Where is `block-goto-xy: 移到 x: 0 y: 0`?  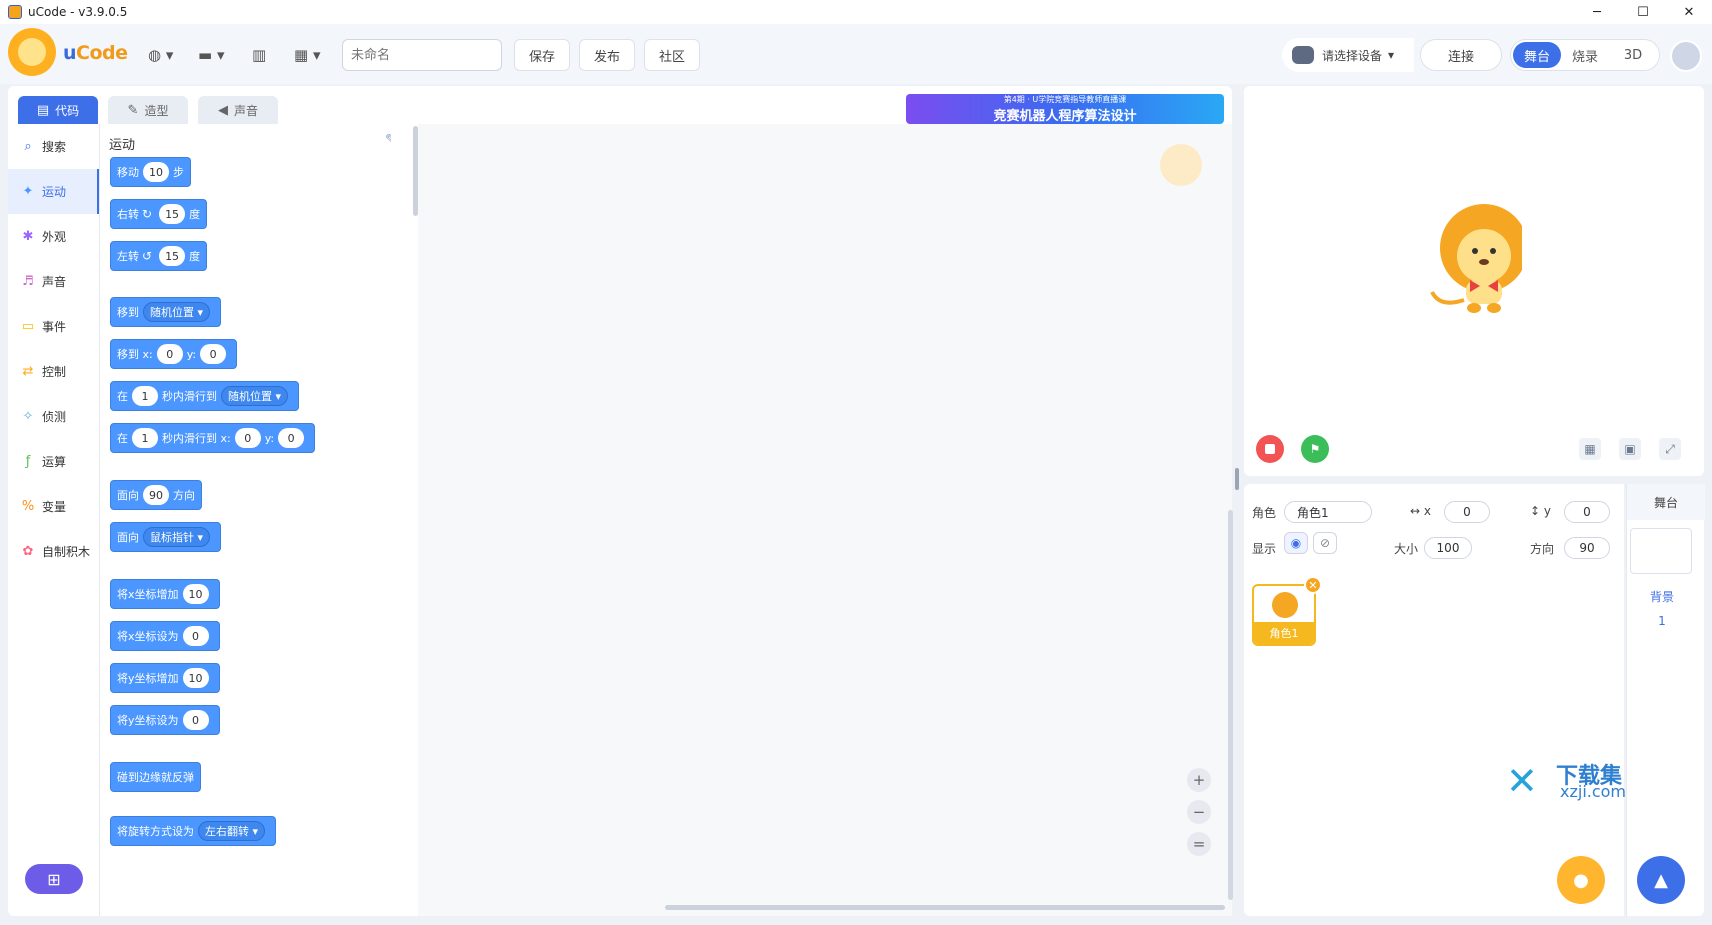 block-goto-xy: 移到 x: 0 y: 0 is located at coordinates (174, 354).